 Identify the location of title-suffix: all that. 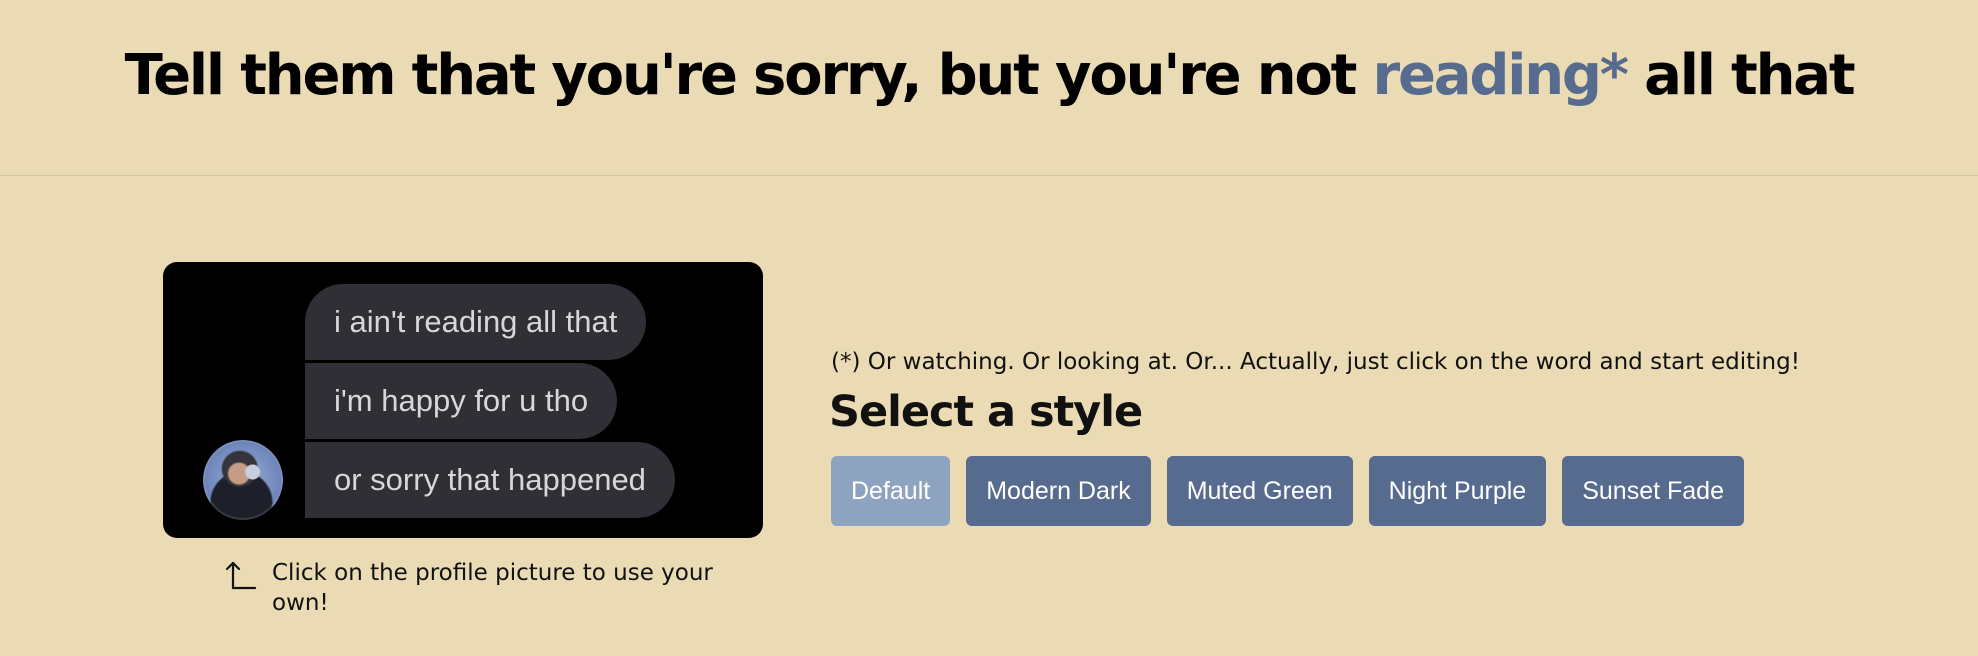
(1749, 75).